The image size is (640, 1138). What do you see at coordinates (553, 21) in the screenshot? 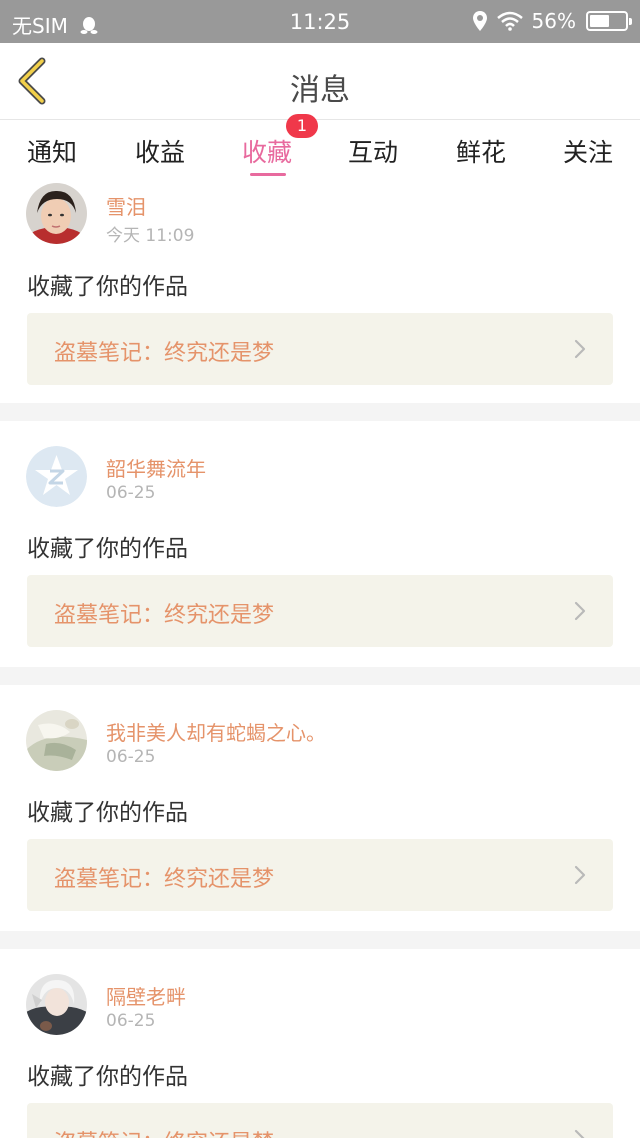
I see `battery-percent: 56%` at bounding box center [553, 21].